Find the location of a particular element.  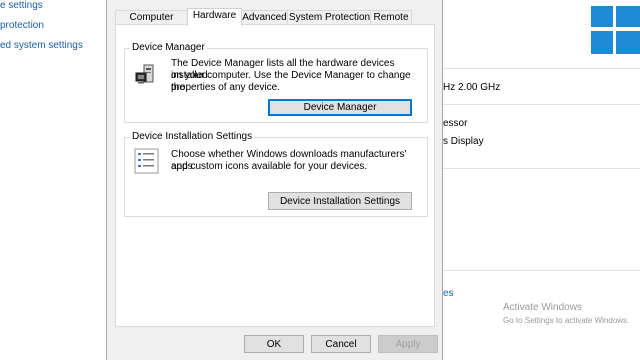

apply-button: Apply is located at coordinates (408, 344).